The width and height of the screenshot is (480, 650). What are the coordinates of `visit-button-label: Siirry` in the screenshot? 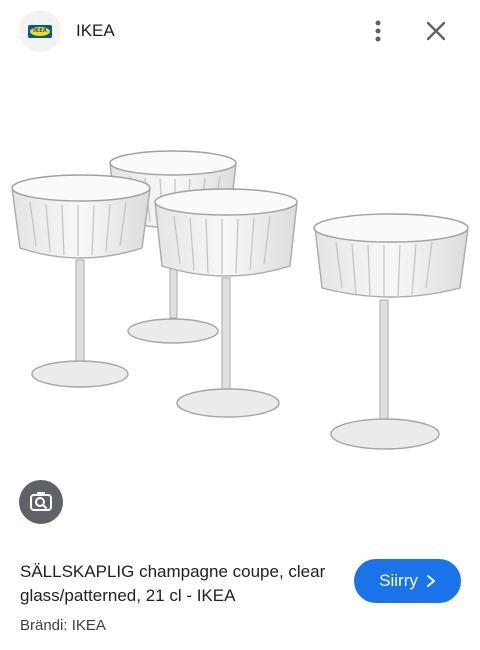 It's located at (398, 580).